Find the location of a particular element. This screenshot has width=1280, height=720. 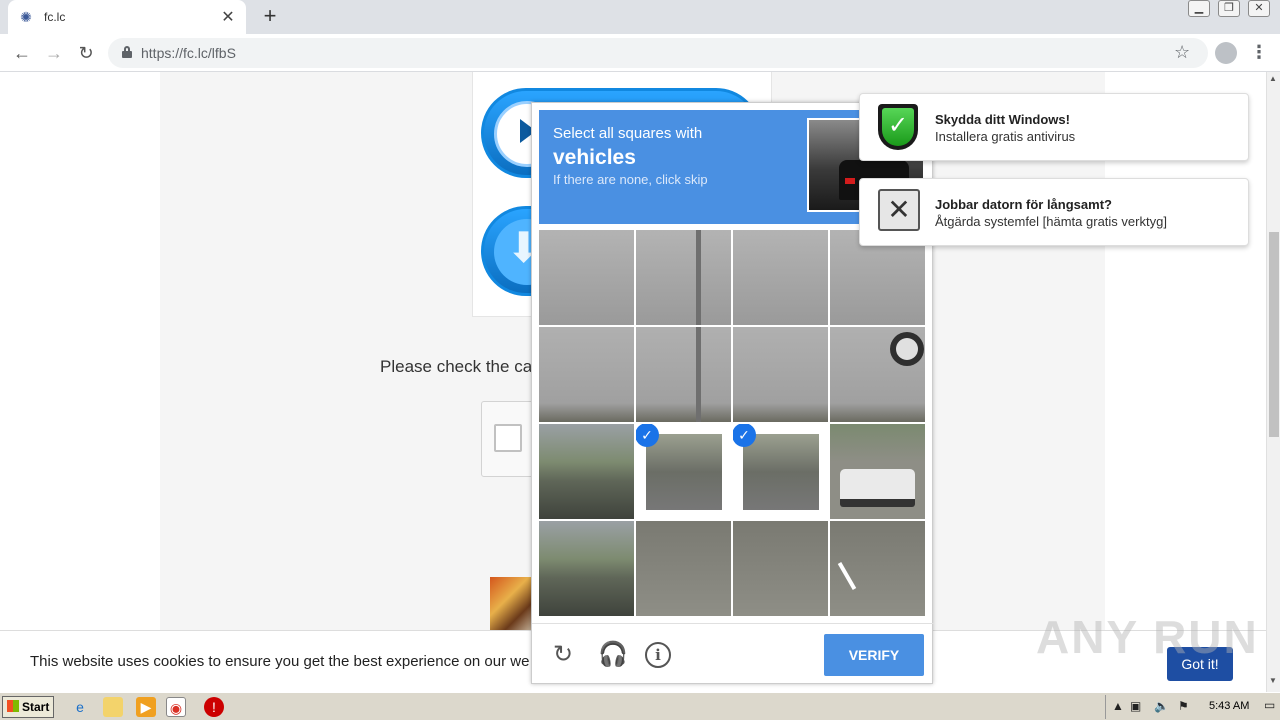

reload-challenge-icon: ↻ is located at coordinates (563, 655).